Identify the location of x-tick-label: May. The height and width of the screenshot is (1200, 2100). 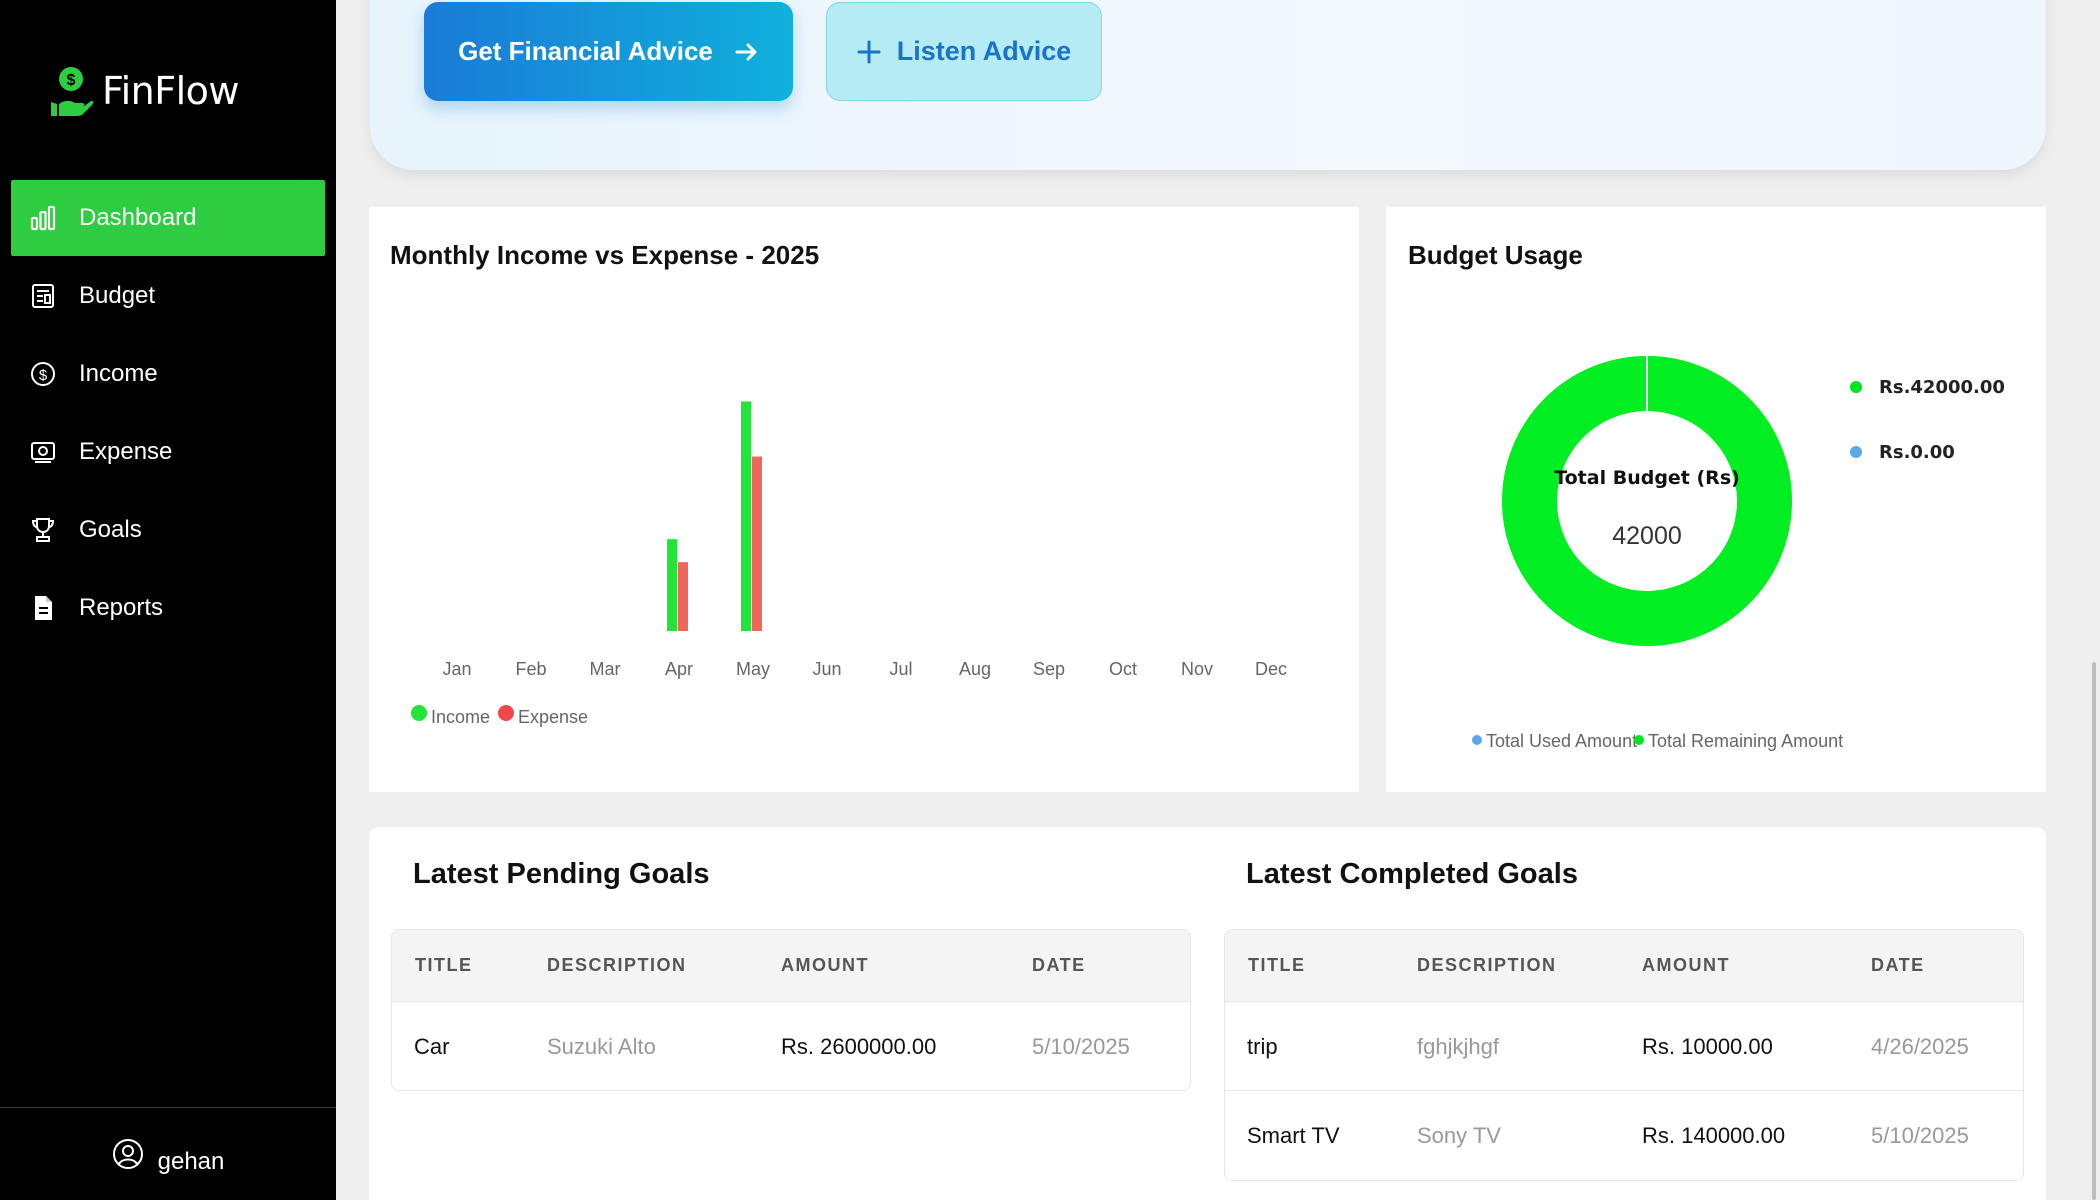
(753, 669).